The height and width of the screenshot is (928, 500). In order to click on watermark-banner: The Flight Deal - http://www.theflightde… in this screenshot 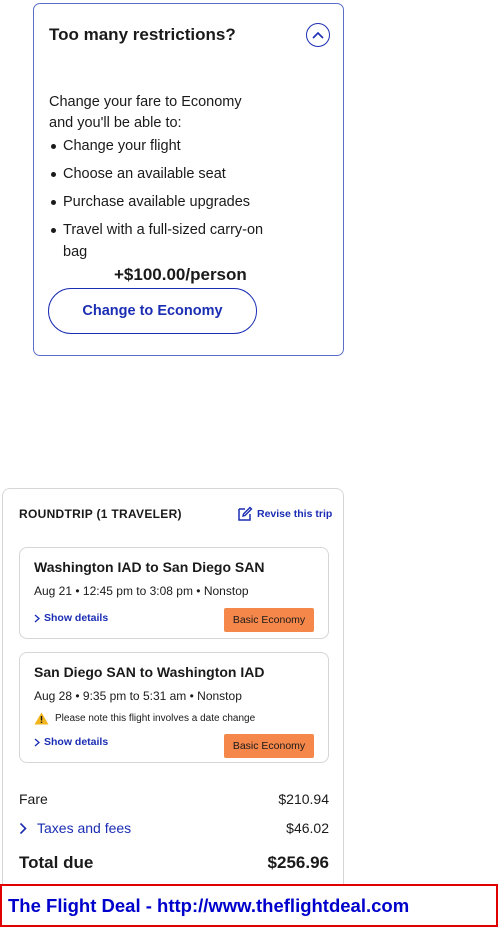, I will do `click(249, 905)`.